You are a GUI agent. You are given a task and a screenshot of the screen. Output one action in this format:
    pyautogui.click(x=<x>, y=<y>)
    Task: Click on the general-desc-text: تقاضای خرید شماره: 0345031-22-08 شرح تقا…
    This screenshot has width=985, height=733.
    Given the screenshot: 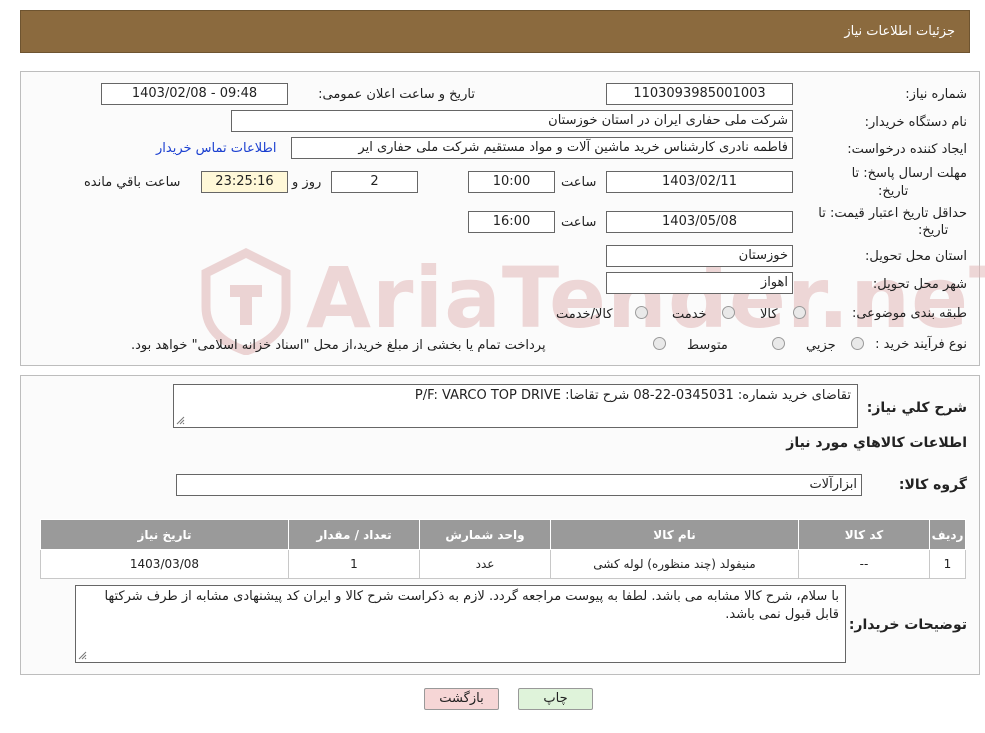 What is the action you would take?
    pyautogui.click(x=632, y=395)
    